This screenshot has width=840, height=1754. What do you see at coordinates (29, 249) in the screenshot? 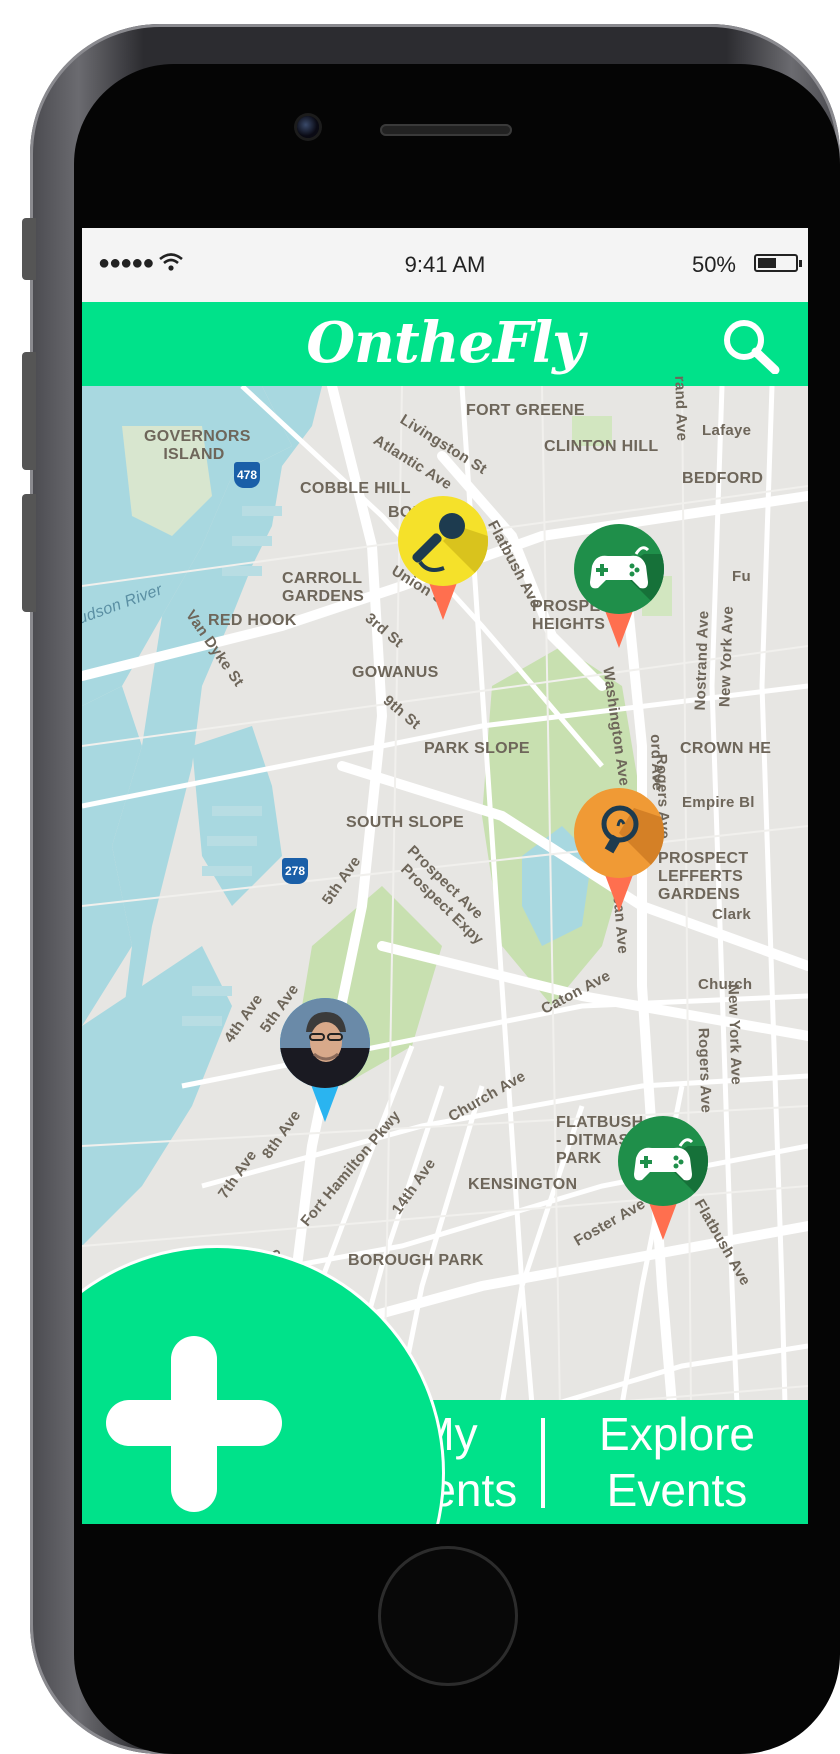
I see `mute-switch` at bounding box center [29, 249].